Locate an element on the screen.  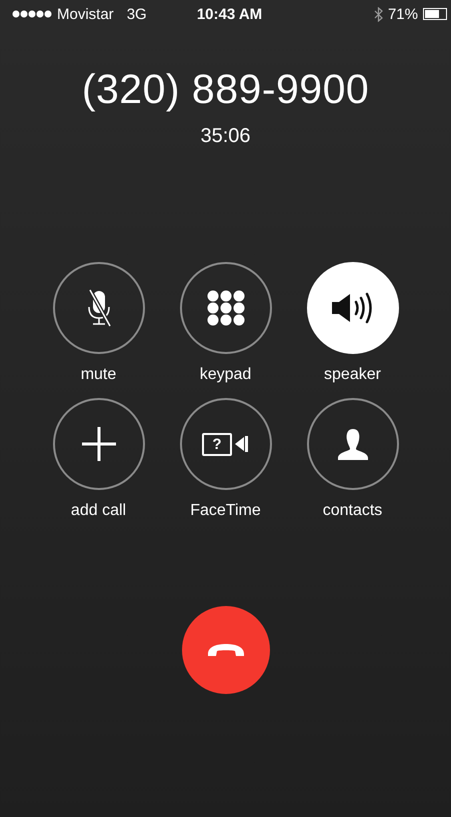
contacts-button is located at coordinates (352, 444).